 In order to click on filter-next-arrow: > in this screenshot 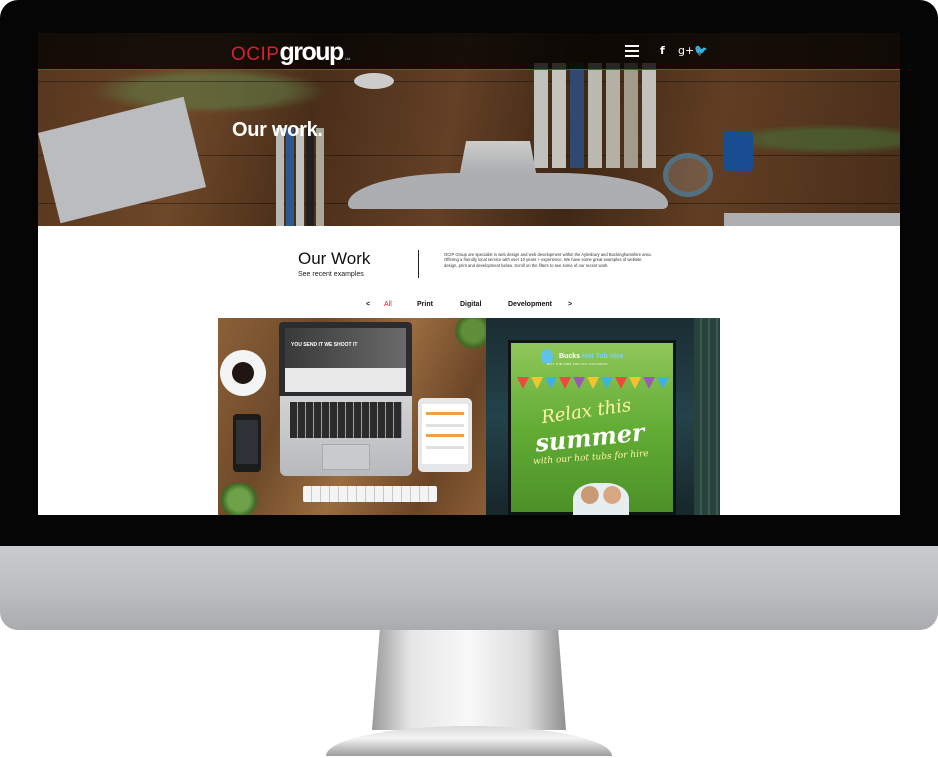, I will do `click(570, 304)`.